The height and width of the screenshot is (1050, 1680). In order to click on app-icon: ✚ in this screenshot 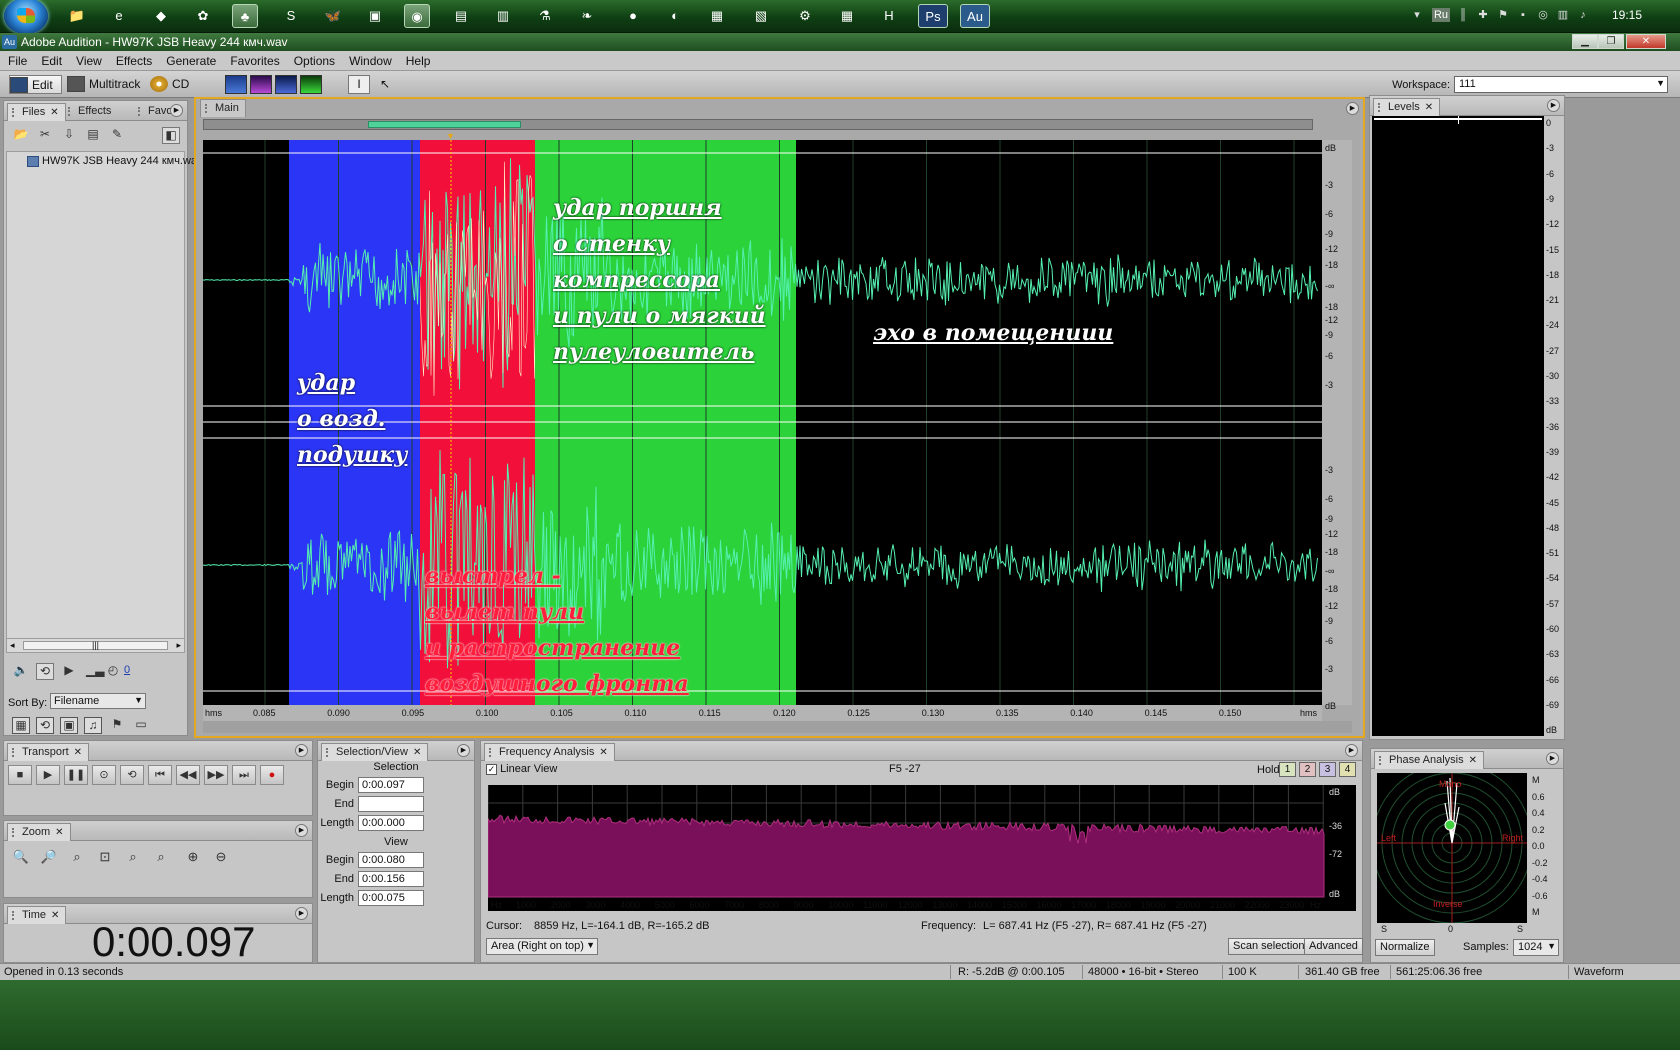, I will do `click(1483, 15)`.